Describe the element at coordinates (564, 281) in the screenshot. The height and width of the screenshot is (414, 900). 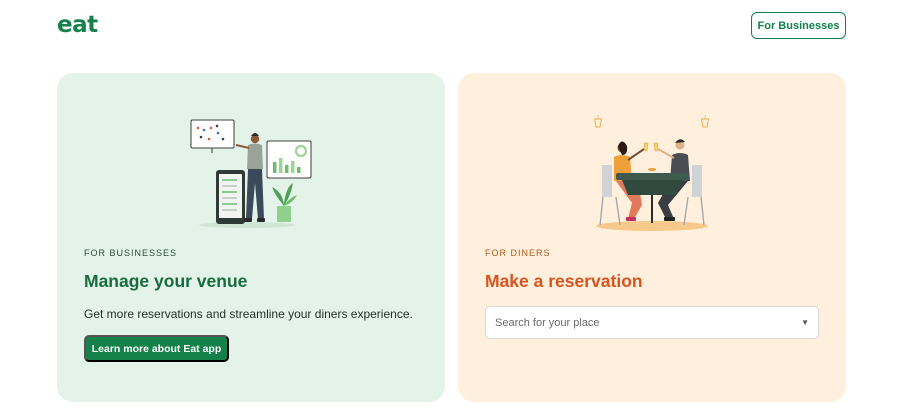
I see `diners-heading: Make a reservation` at that location.